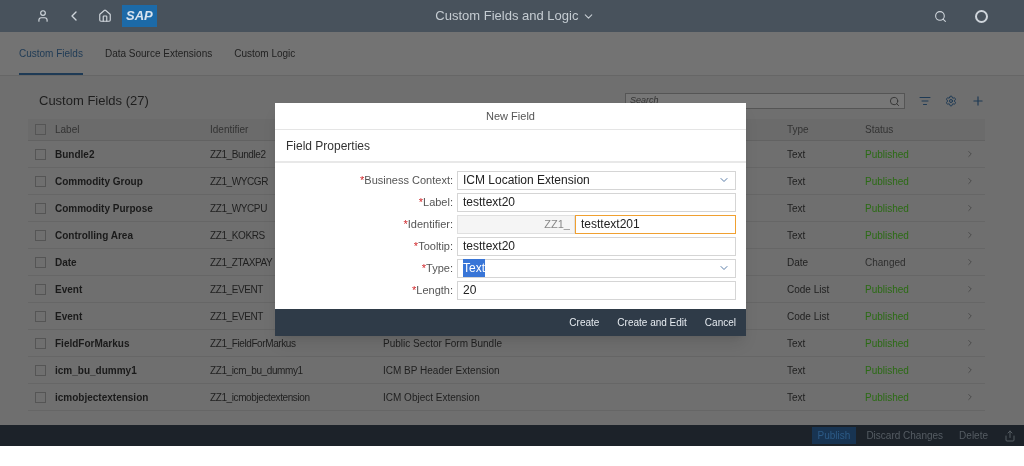 This screenshot has width=1024, height=466. What do you see at coordinates (438, 202) in the screenshot?
I see `field-label: Label:` at bounding box center [438, 202].